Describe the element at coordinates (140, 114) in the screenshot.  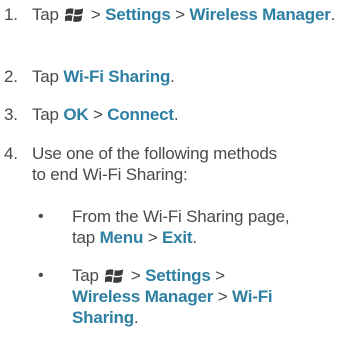
I see `connect-link: Connect` at that location.